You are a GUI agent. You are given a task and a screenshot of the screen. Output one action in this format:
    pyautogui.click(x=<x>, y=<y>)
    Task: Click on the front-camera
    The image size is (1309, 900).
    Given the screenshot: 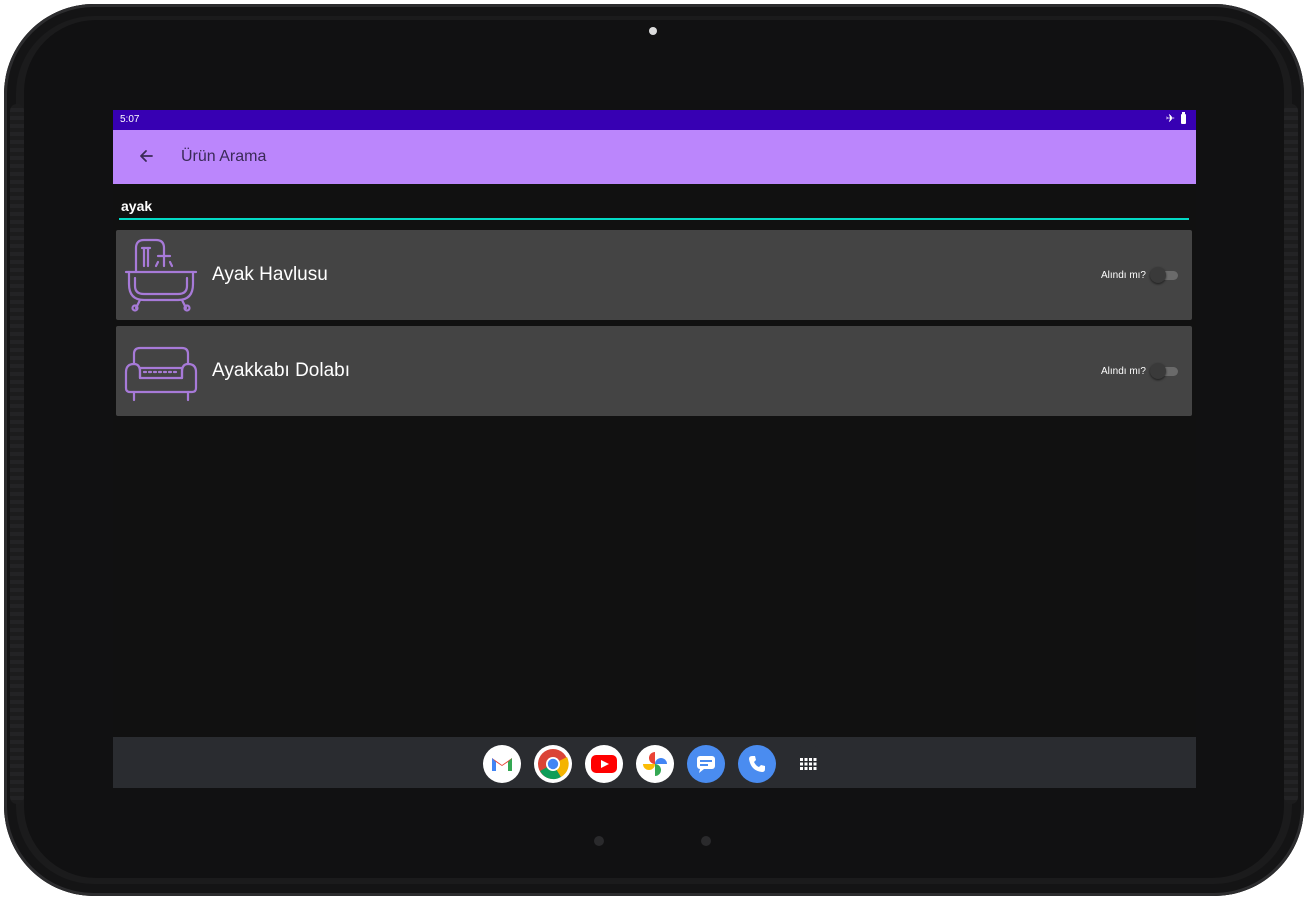 What is the action you would take?
    pyautogui.click(x=653, y=31)
    